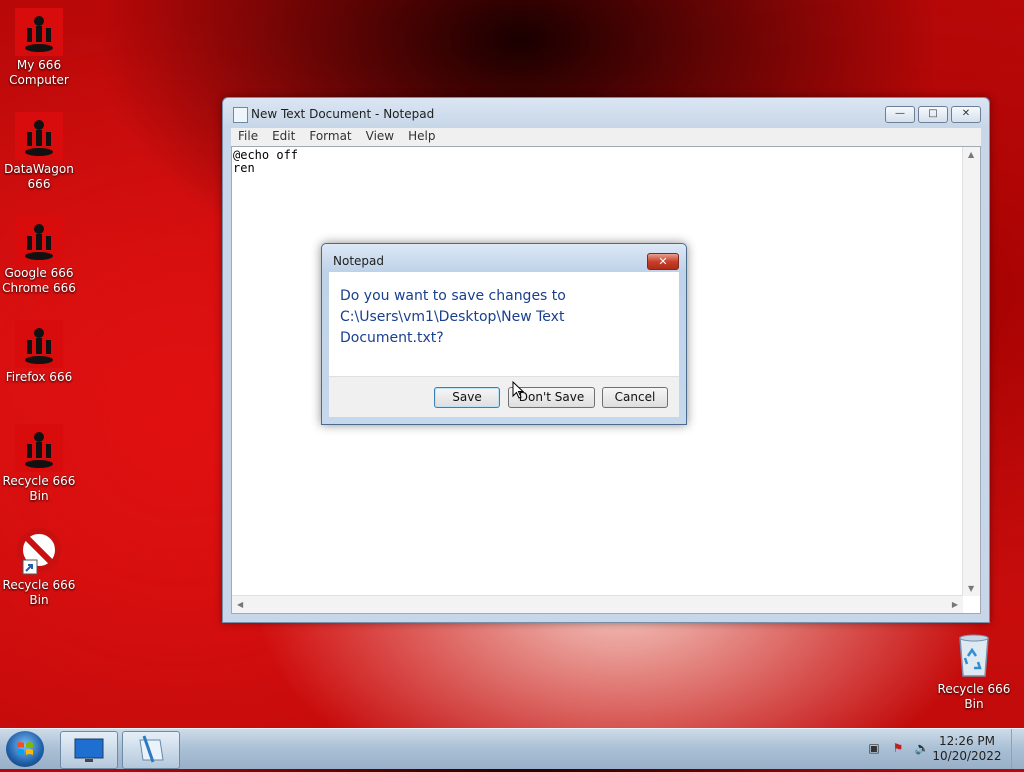 This screenshot has height=772, width=1024. Describe the element at coordinates (39, 552) in the screenshot. I see `no-symbol-shortcut-icon` at that location.